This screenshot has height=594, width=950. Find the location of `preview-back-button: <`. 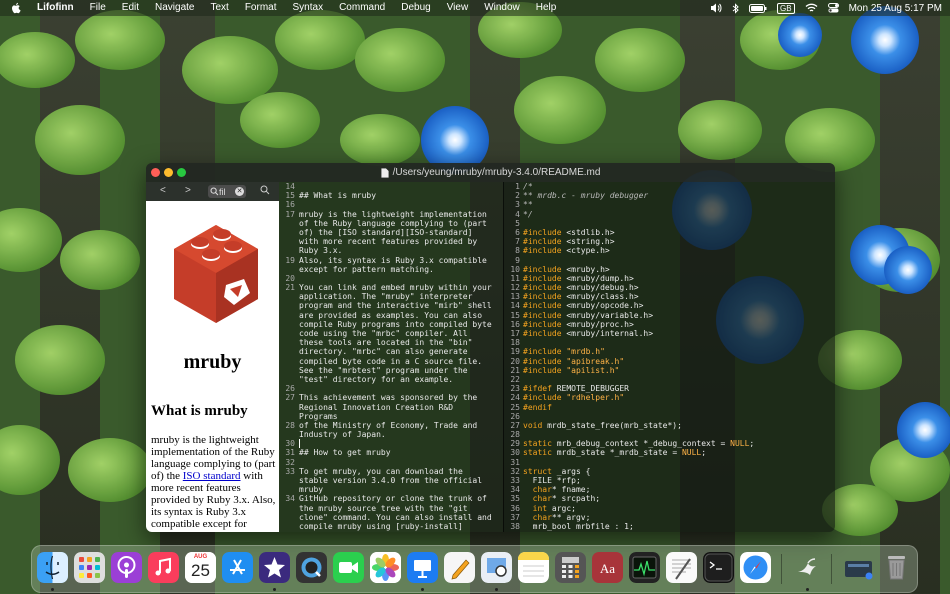

preview-back-button: < is located at coordinates (163, 190).